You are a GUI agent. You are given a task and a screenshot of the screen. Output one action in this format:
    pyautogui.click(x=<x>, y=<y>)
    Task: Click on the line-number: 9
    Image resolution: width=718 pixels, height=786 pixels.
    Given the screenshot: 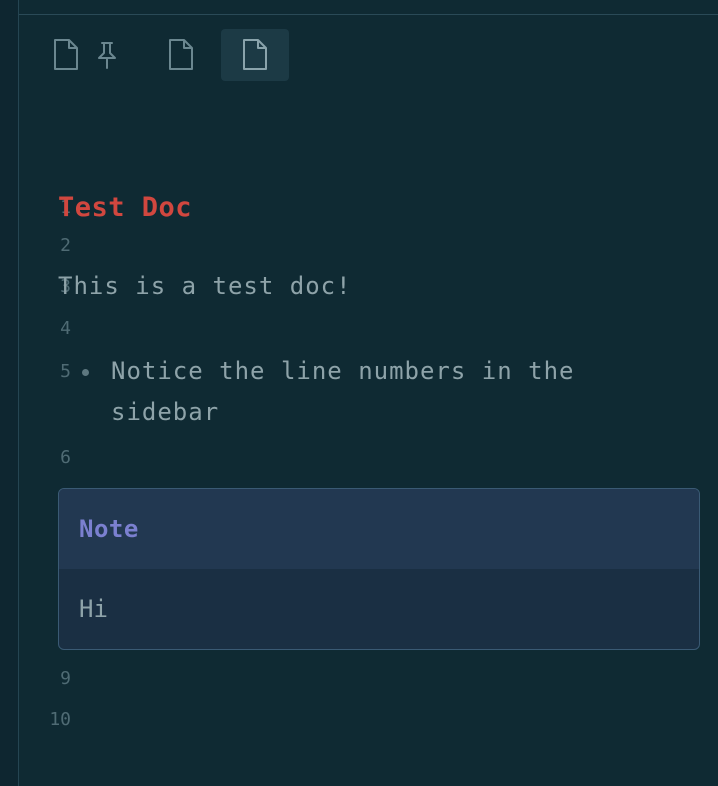 What is the action you would take?
    pyautogui.click(x=65, y=678)
    